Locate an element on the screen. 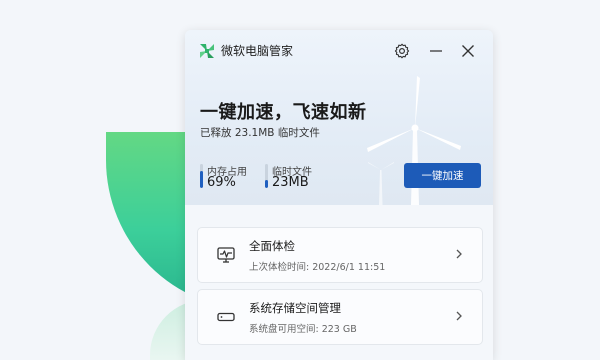 This screenshot has height=360, width=600. memory-usage-bar is located at coordinates (201, 176).